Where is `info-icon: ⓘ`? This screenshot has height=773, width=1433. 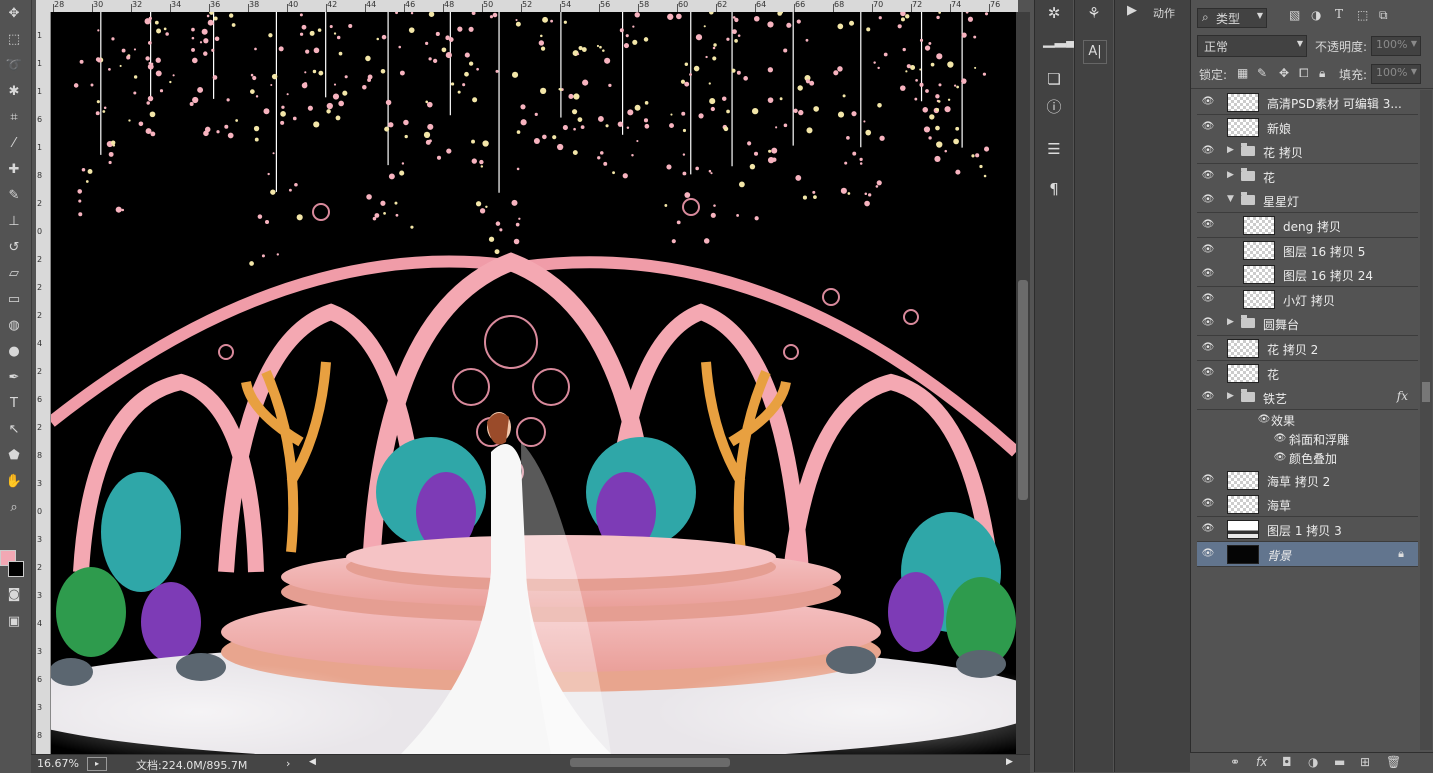
info-icon: ⓘ is located at coordinates (1054, 107).